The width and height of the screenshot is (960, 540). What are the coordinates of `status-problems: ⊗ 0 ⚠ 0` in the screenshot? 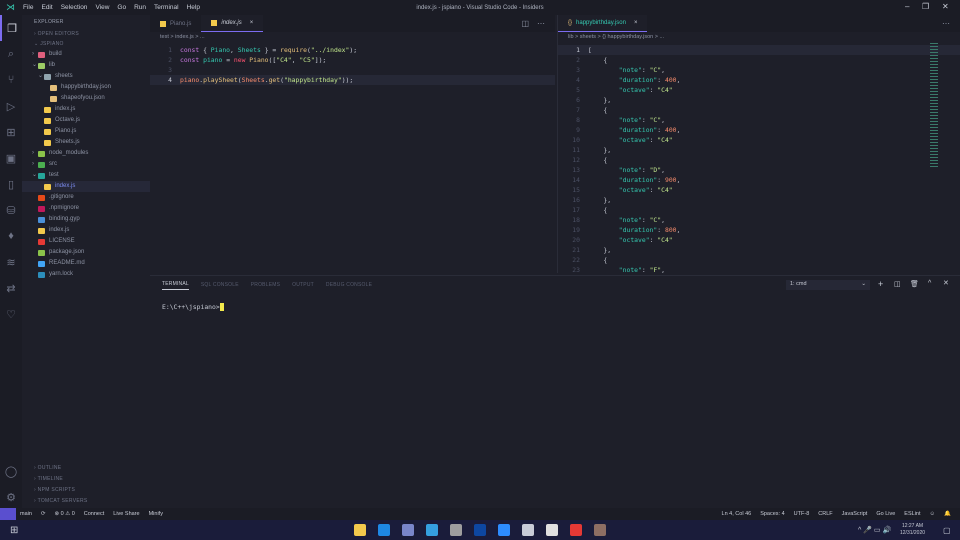 It's located at (65, 514).